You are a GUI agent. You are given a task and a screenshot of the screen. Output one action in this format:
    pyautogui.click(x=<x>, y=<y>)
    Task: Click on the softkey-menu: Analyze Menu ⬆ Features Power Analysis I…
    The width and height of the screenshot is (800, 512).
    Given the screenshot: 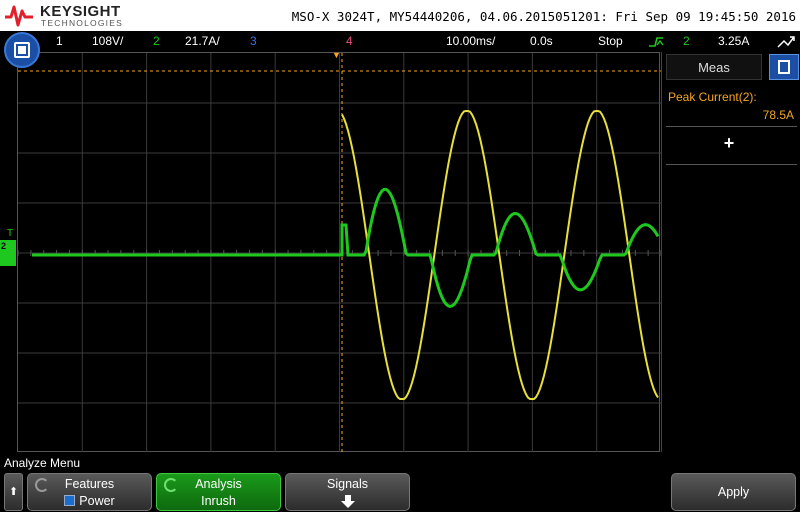 What is the action you would take?
    pyautogui.click(x=400, y=482)
    